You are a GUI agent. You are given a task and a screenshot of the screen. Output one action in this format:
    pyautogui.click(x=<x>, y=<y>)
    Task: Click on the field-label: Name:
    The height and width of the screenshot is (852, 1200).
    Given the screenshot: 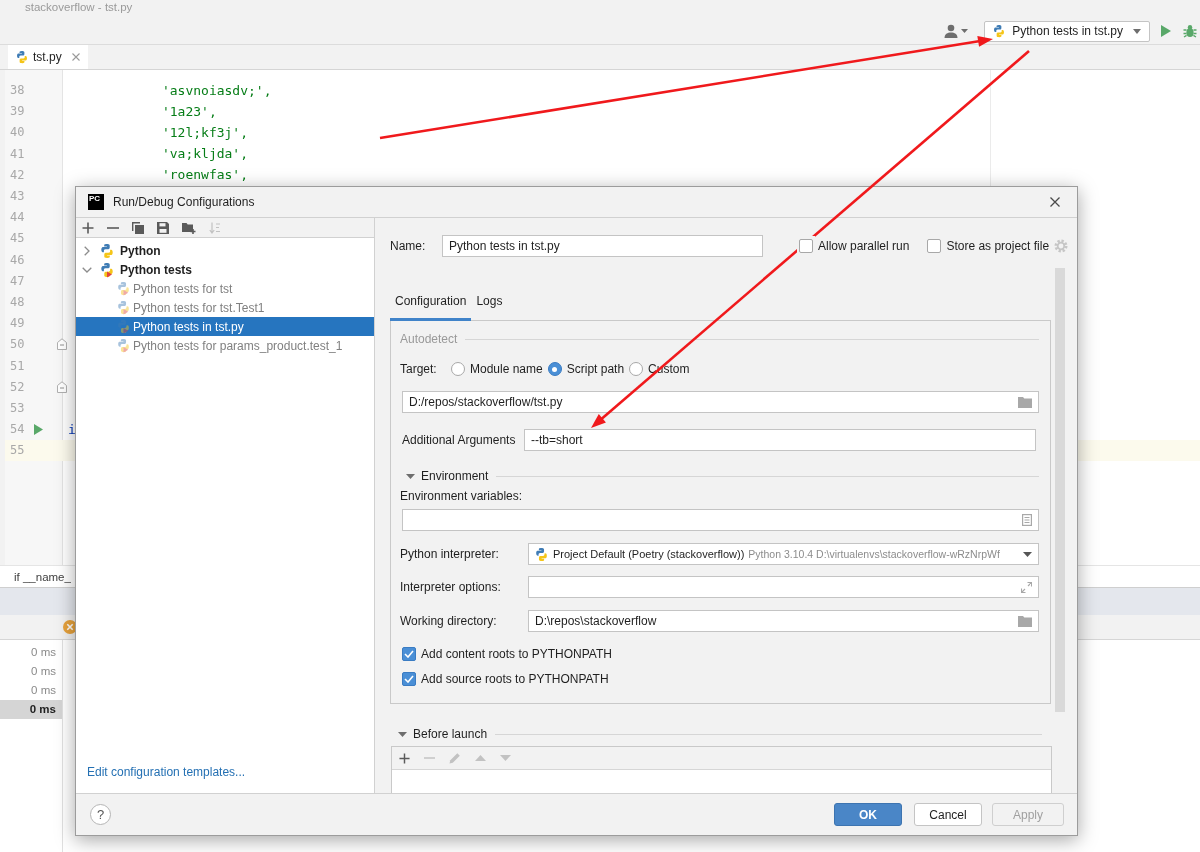 What is the action you would take?
    pyautogui.click(x=408, y=246)
    